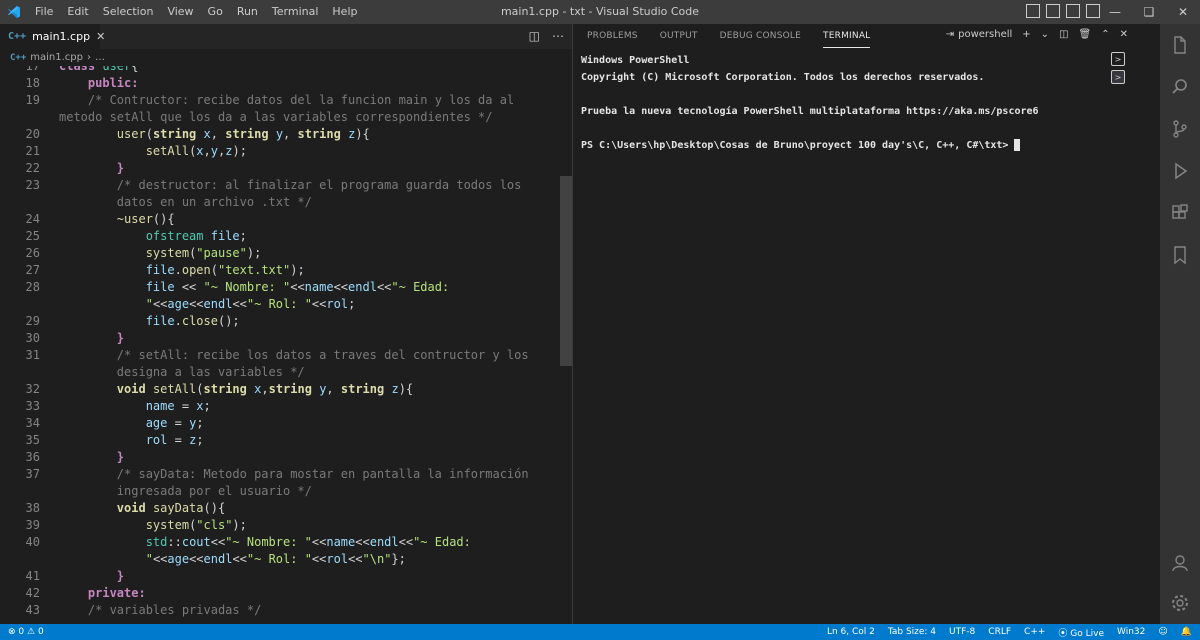 The image size is (1200, 640). Describe the element at coordinates (44, 12) in the screenshot. I see `menu-file: File` at that location.